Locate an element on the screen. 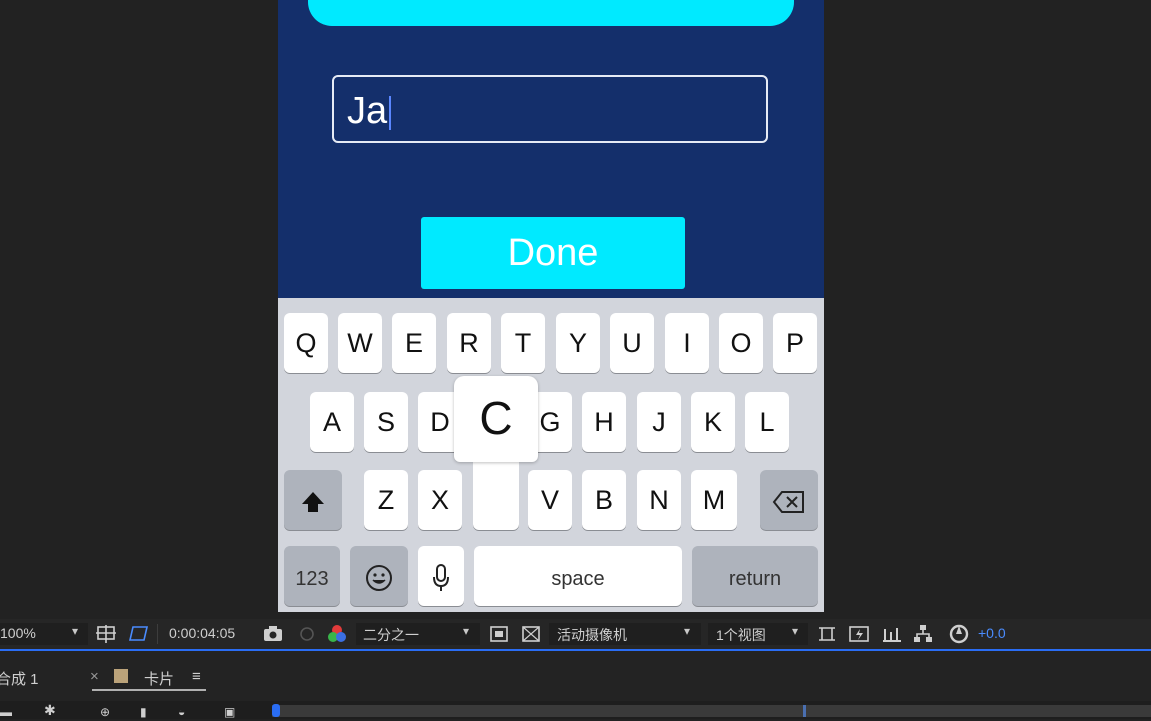  snapshot-camera-icon is located at coordinates (273, 634).